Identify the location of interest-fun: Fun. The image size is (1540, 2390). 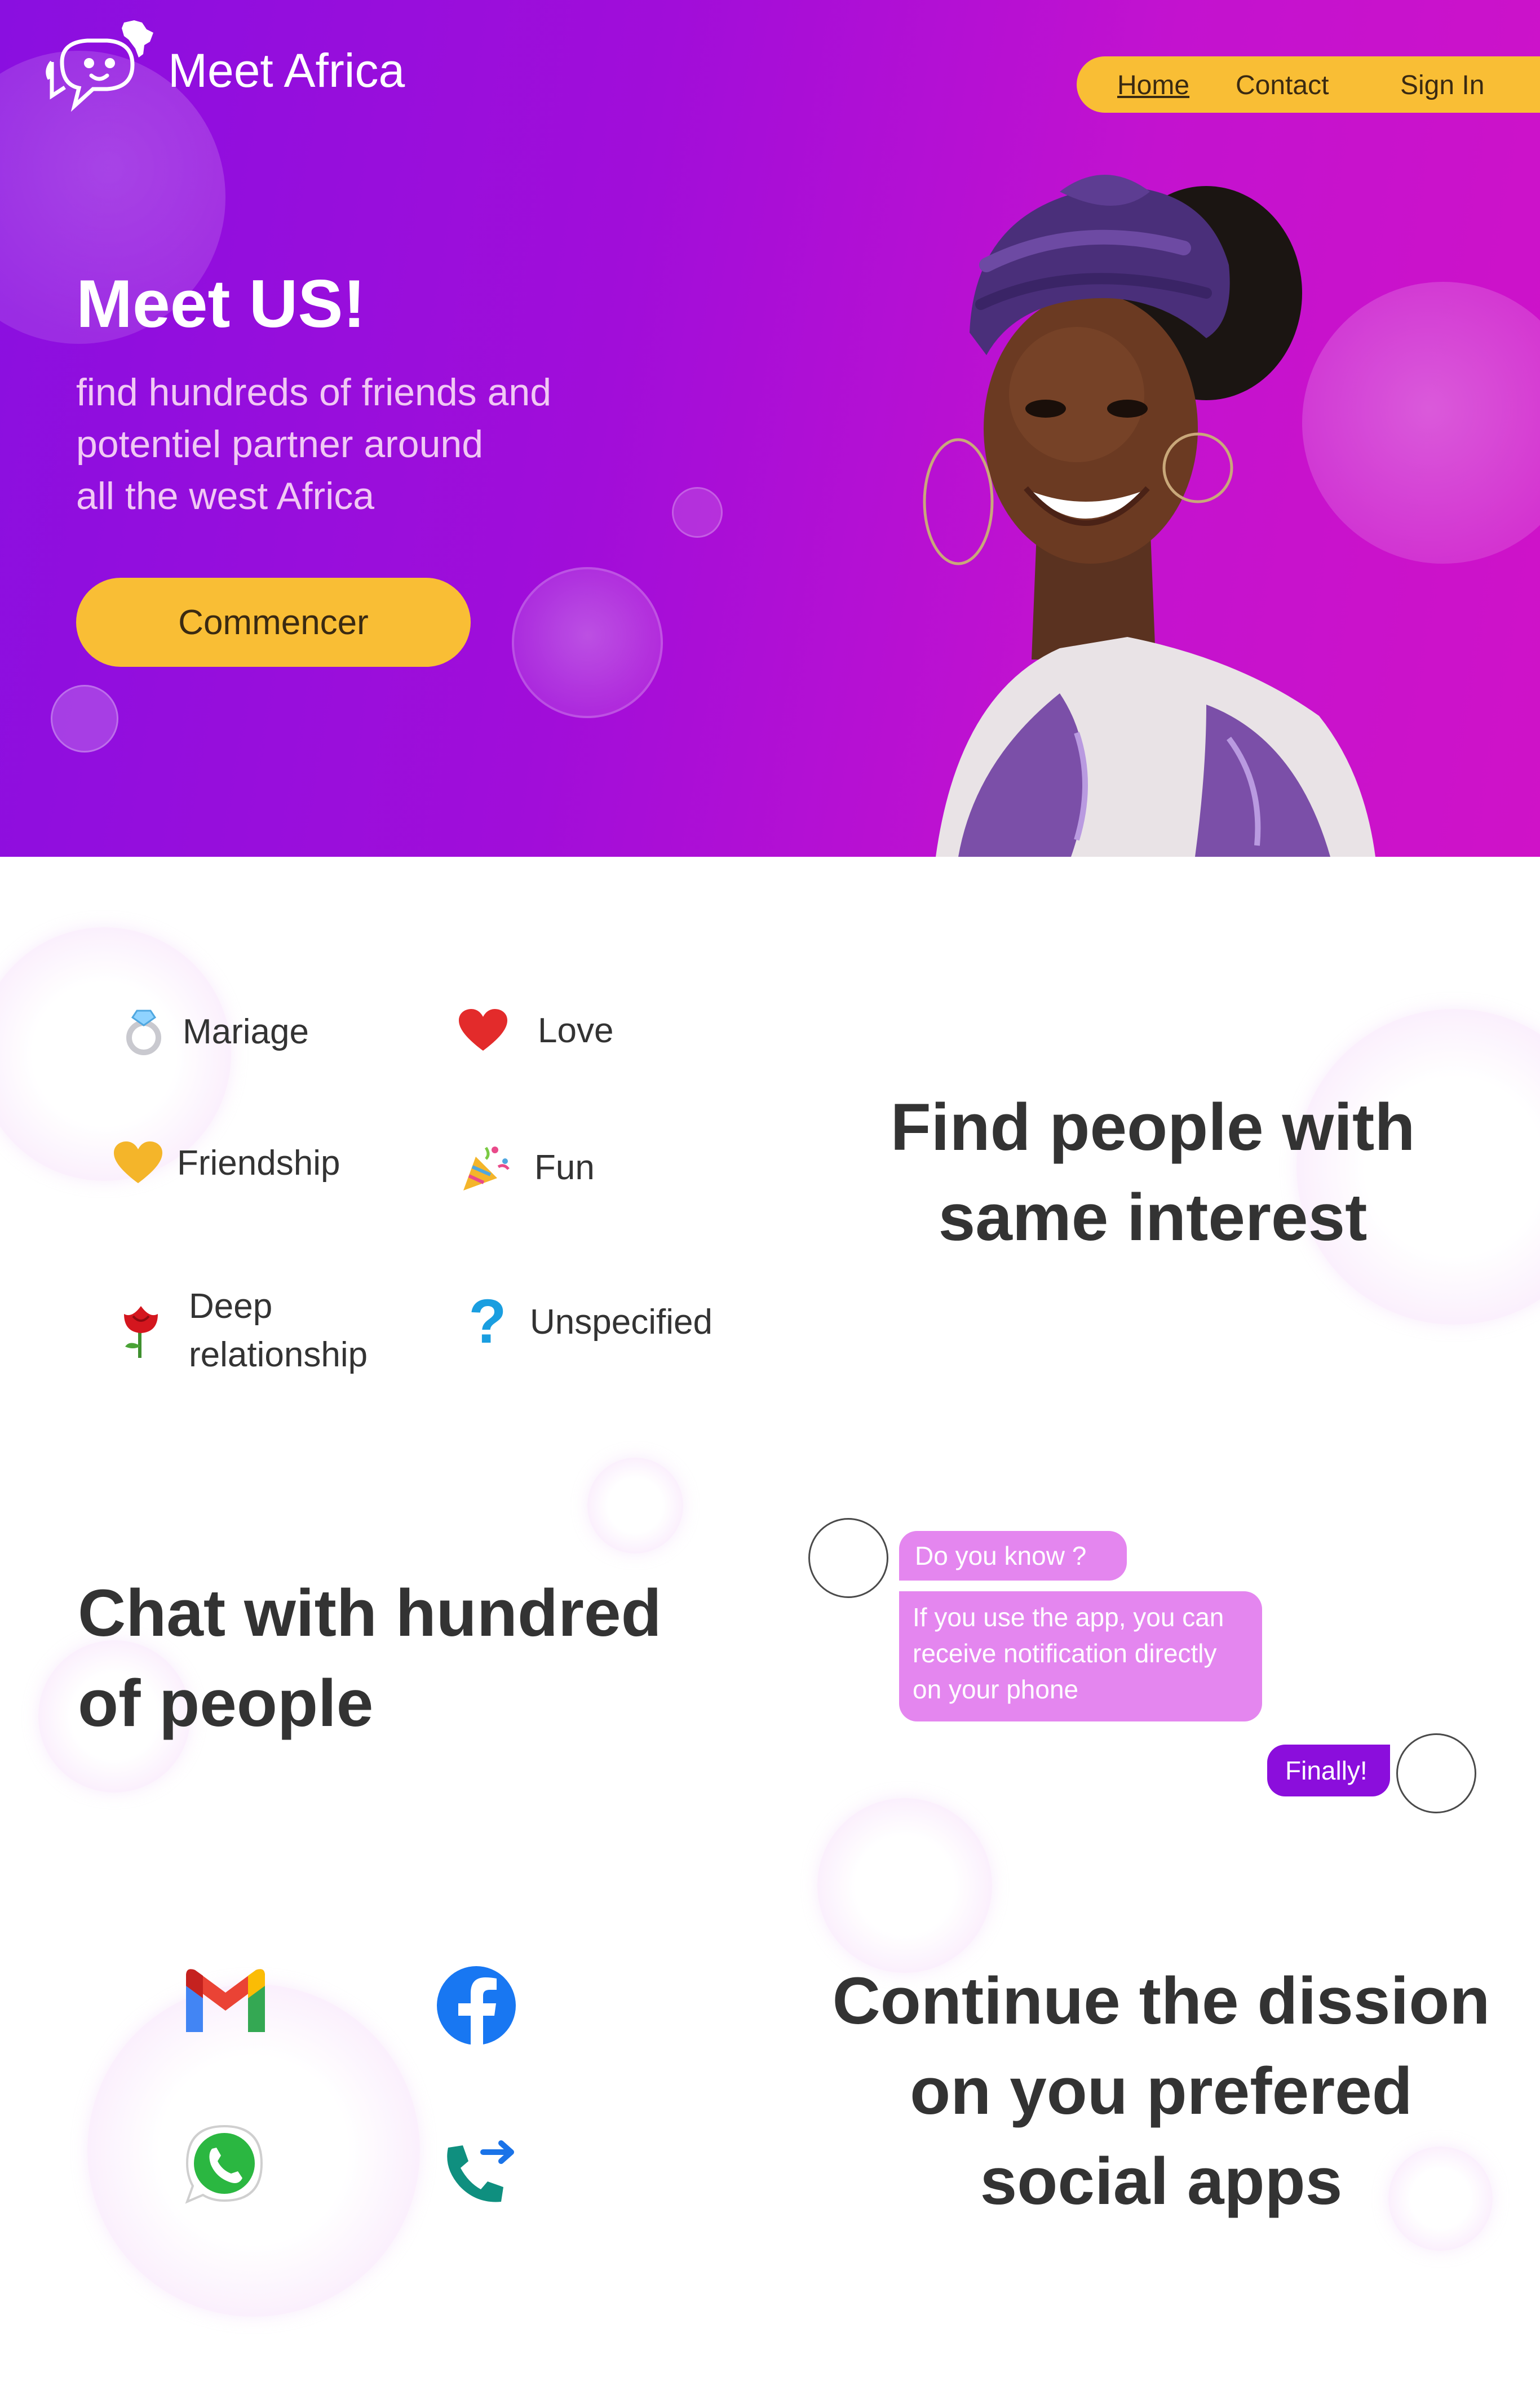
(528, 1167).